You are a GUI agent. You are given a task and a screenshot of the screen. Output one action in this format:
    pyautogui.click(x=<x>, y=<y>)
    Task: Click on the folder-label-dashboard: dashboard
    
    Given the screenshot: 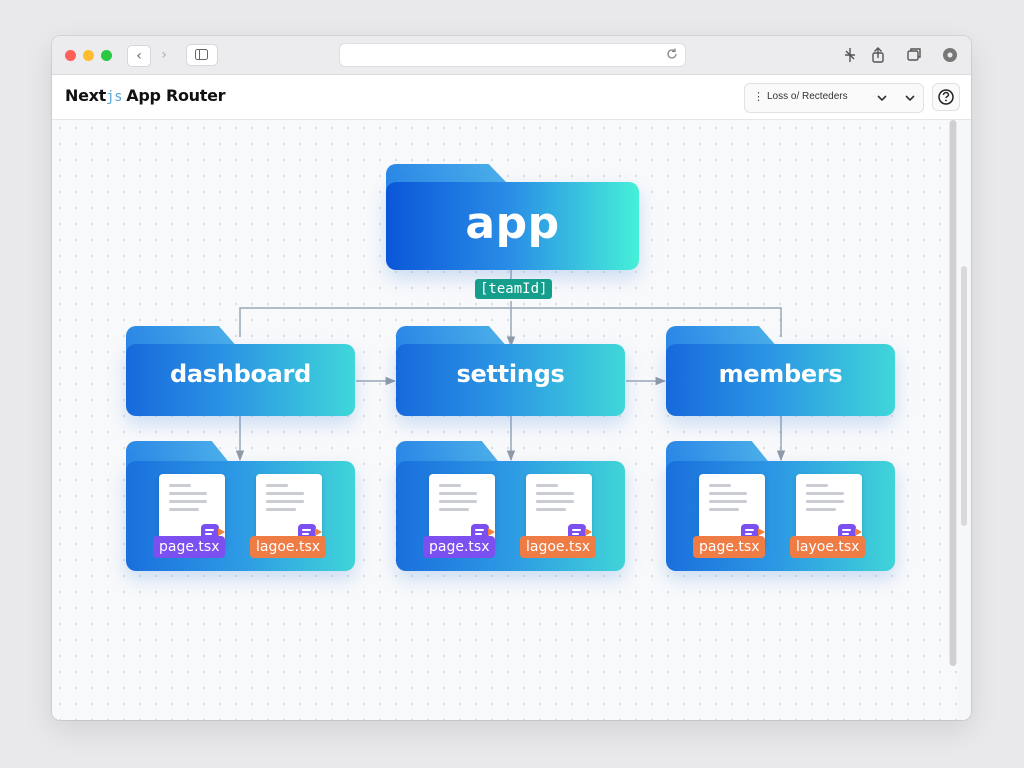 What is the action you would take?
    pyautogui.click(x=240, y=374)
    